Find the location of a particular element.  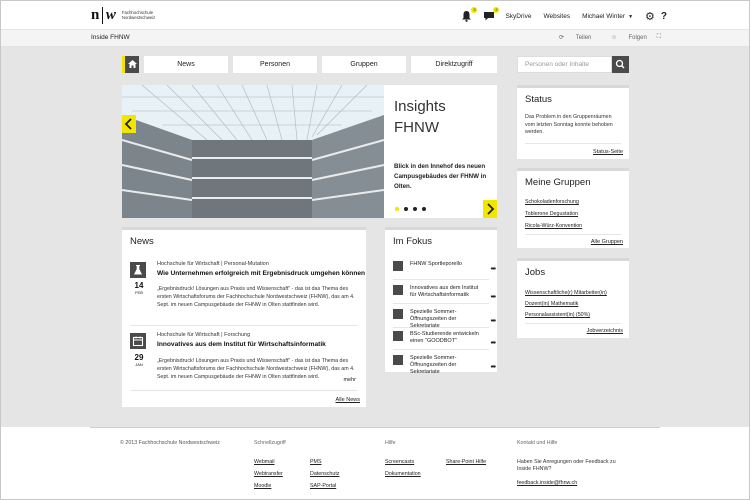

gear-icon: ⚙ is located at coordinates (650, 16).